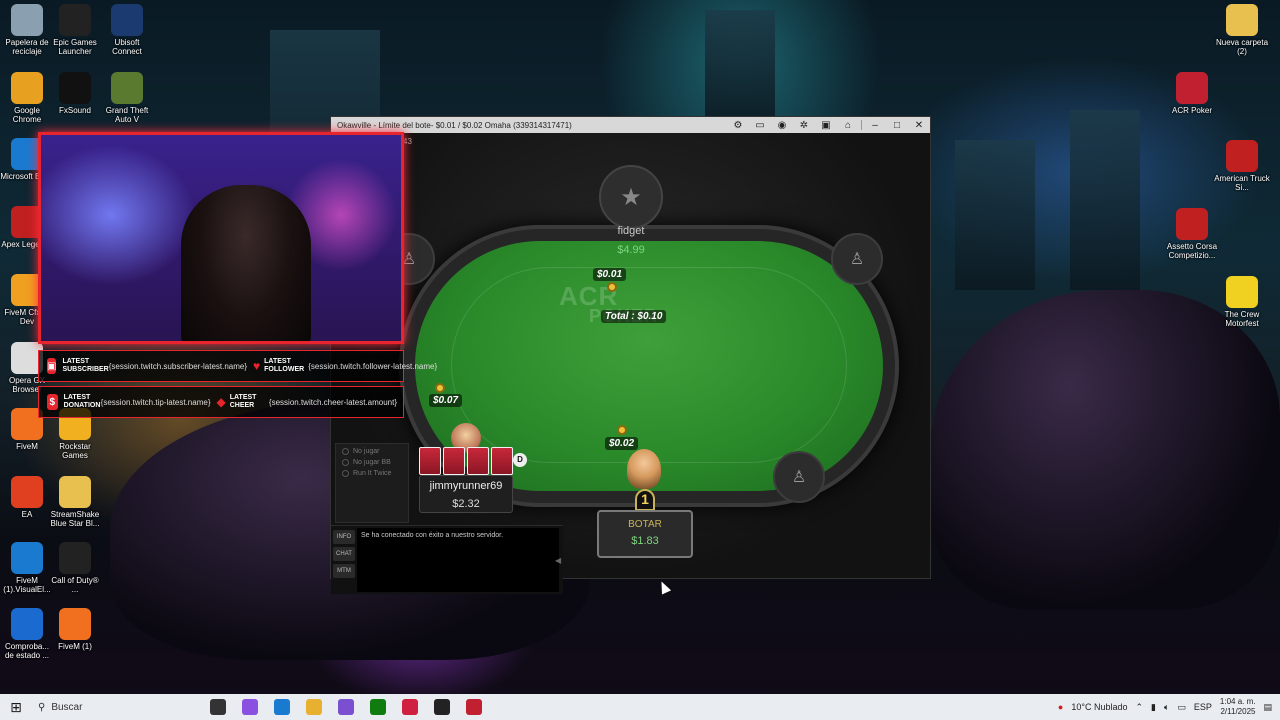 The image size is (1280, 720). Describe the element at coordinates (1060, 707) in the screenshot. I see `weather-icon: ●` at that location.